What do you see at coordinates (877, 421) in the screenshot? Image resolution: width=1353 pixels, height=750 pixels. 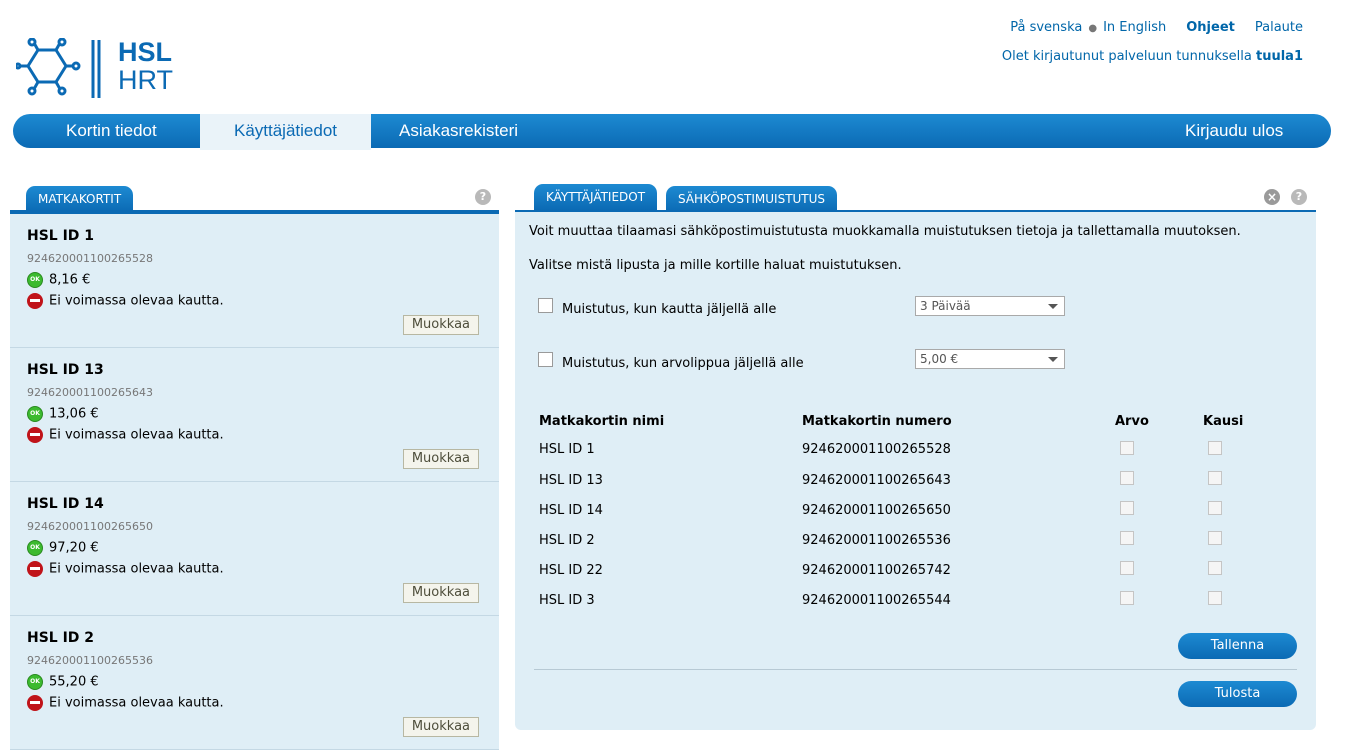 I see `column-header-number: Matkakortin numero` at bounding box center [877, 421].